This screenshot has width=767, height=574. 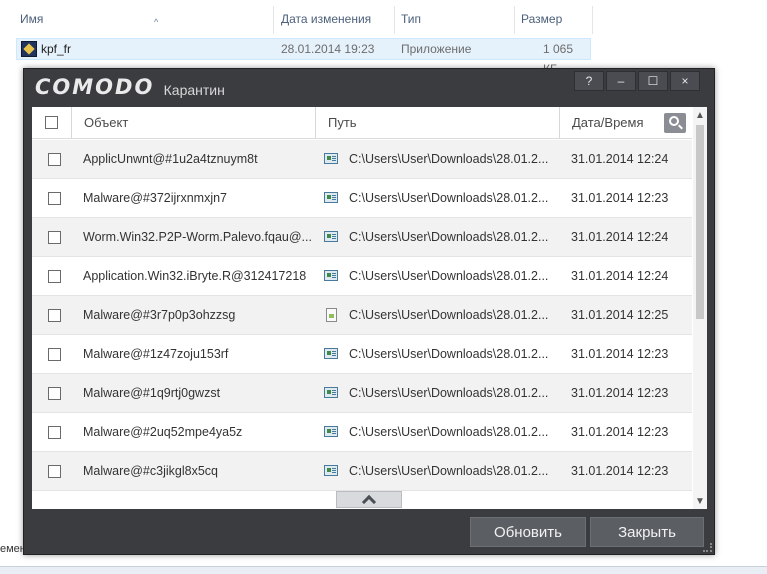 I want to click on window-title: COMODO Карантин, so click(x=130, y=89).